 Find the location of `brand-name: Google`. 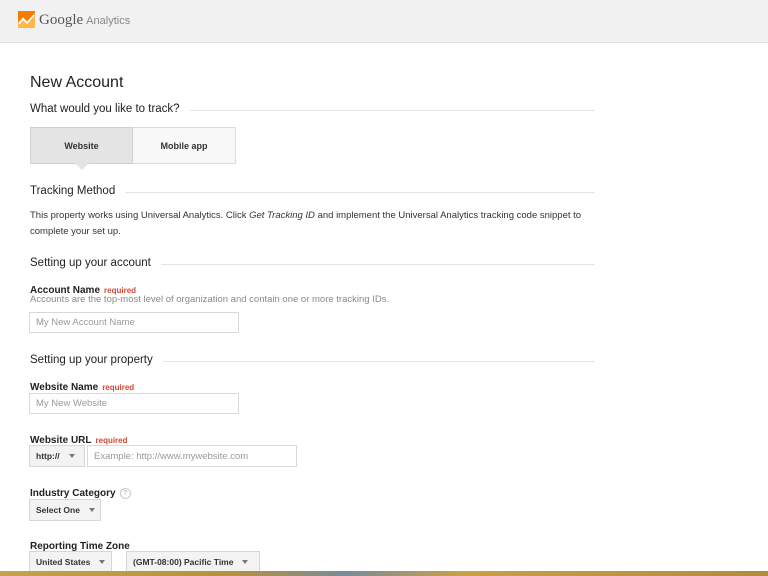

brand-name: Google is located at coordinates (61, 20).